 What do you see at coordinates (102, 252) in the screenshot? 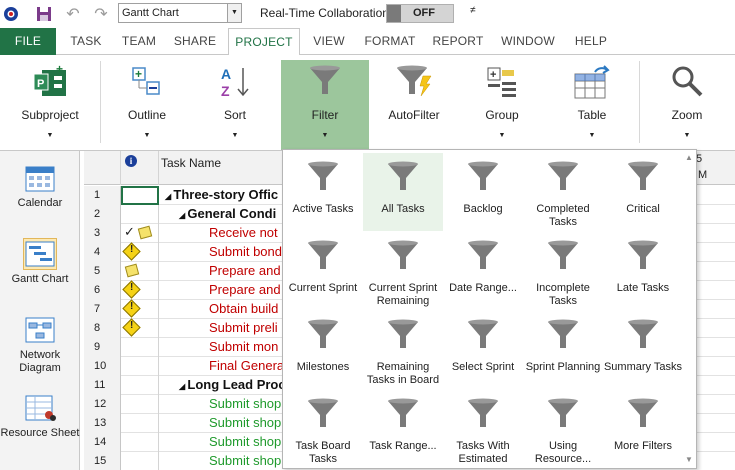
I see `row-number: 4` at bounding box center [102, 252].